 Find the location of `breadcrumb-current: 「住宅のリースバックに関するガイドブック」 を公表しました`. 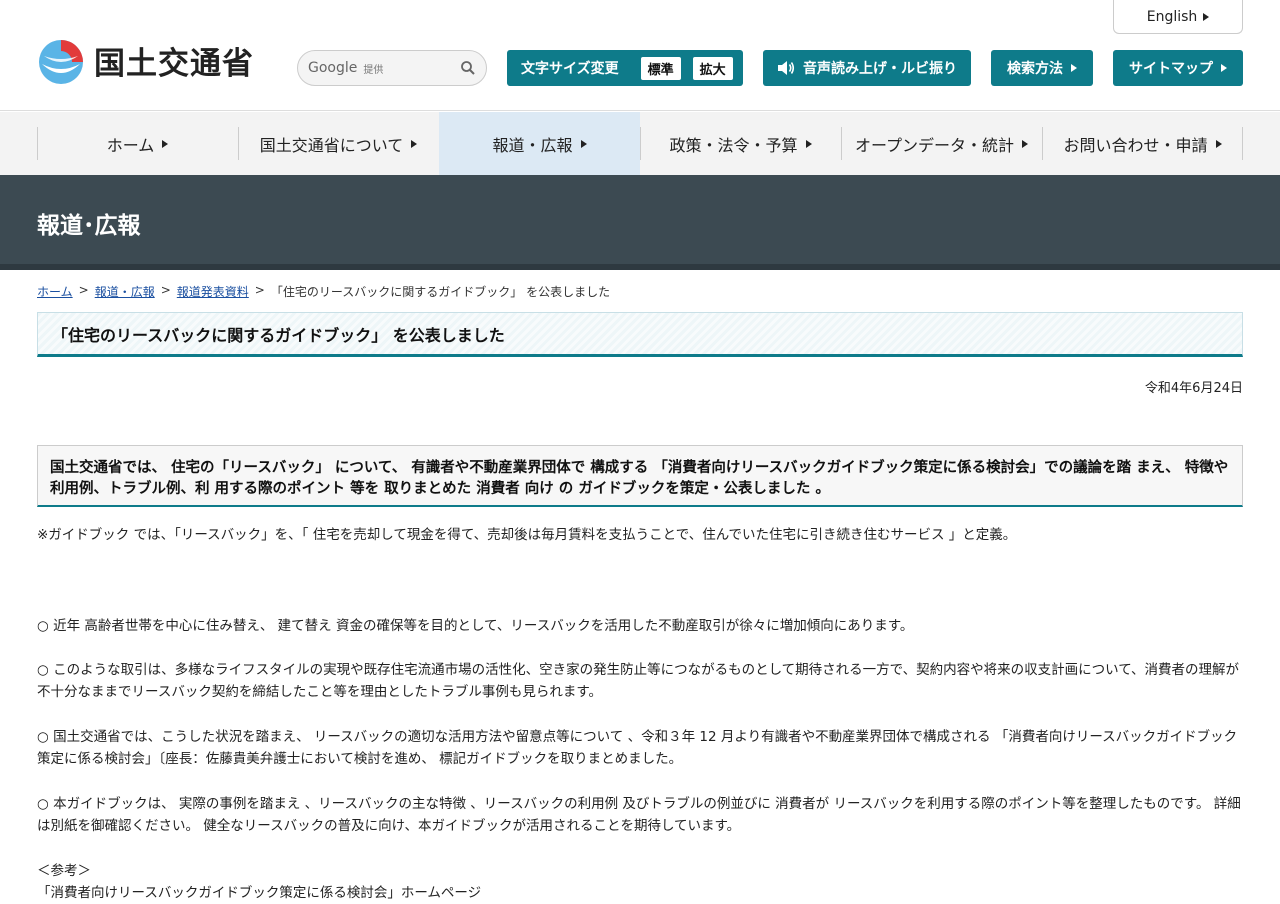

breadcrumb-current: 「住宅のリースバックに関するガイドブック」 を公表しました is located at coordinates (440, 292).